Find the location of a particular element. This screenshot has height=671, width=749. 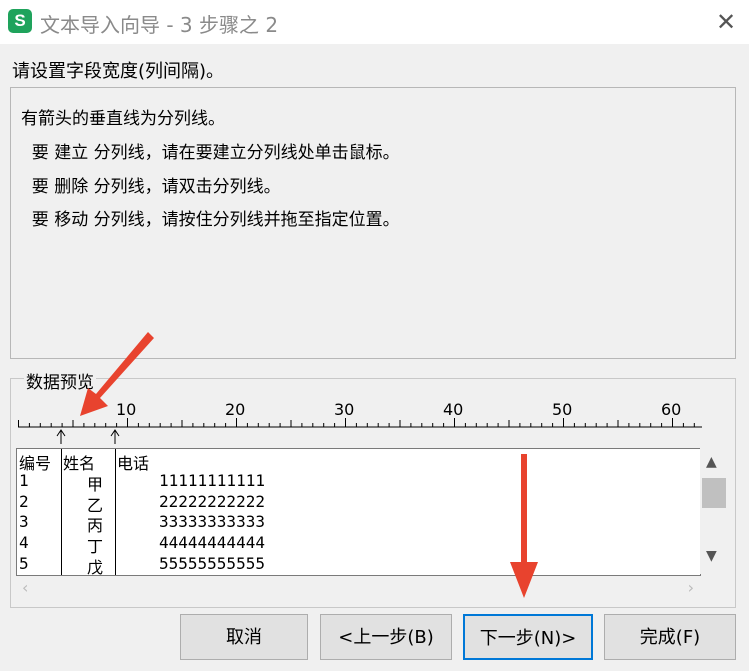

cancel-button: 取消 is located at coordinates (244, 637).